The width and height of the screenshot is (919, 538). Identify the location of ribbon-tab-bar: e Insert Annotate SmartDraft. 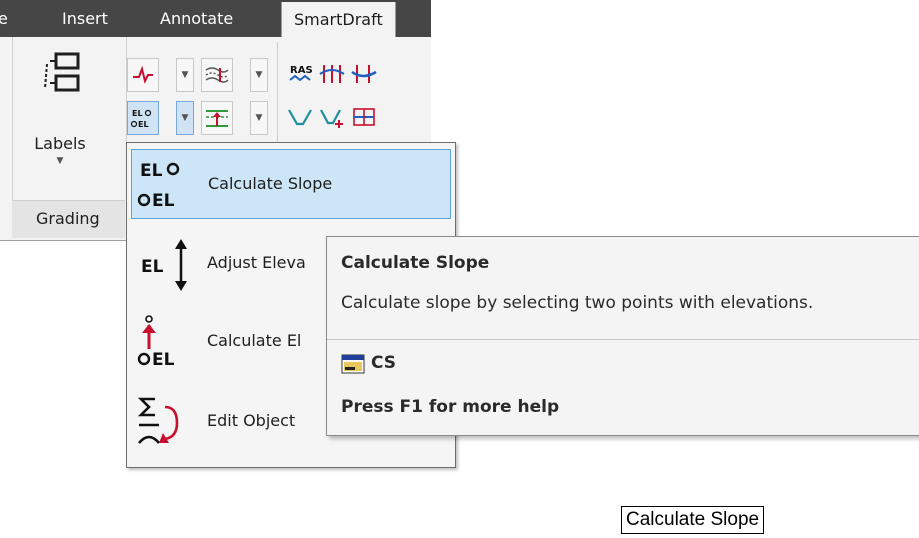
(215, 18).